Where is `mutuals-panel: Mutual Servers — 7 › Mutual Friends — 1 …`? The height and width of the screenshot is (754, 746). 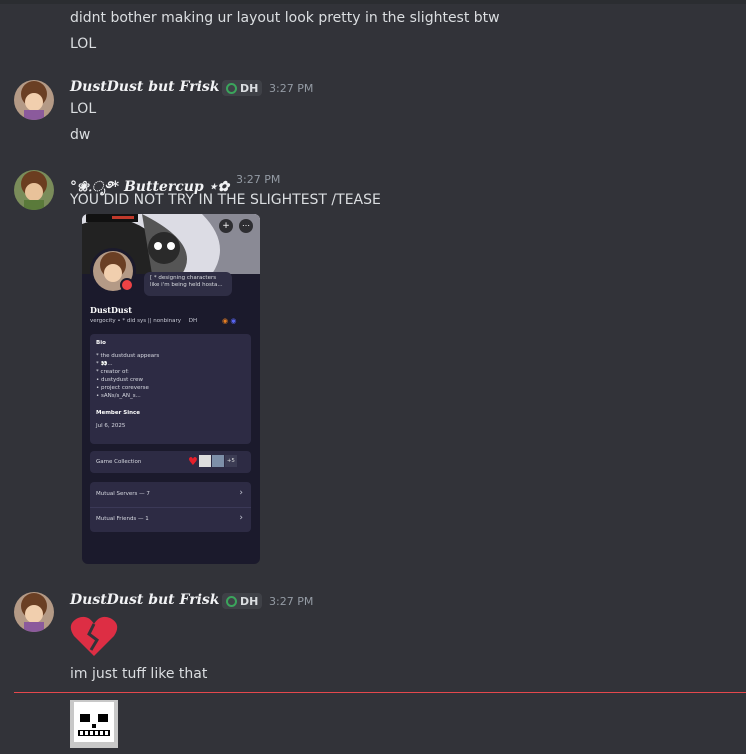 mutuals-panel: Mutual Servers — 7 › Mutual Friends — 1 … is located at coordinates (170, 507).